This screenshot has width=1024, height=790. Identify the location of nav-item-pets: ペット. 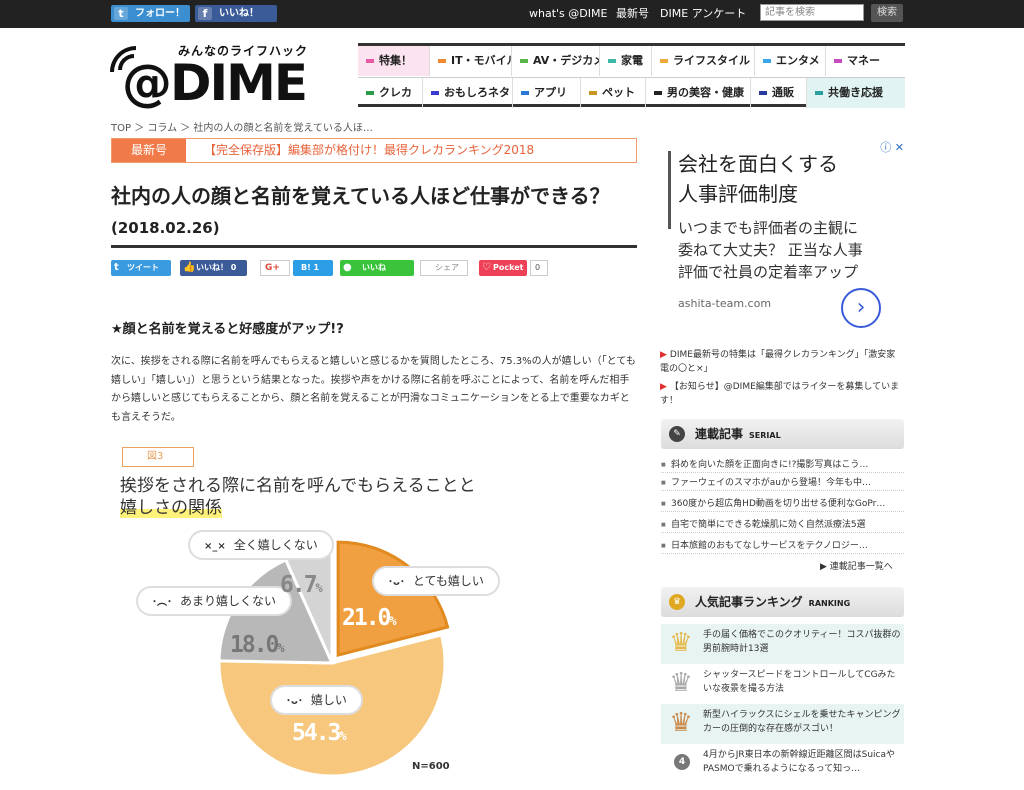
(613, 93).